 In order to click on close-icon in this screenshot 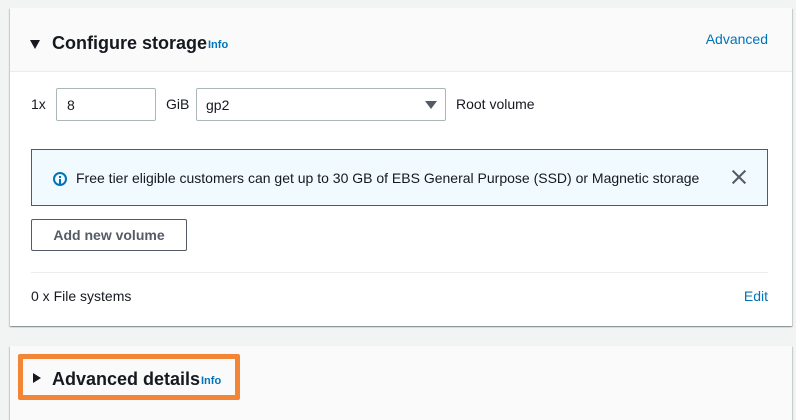, I will do `click(739, 177)`.